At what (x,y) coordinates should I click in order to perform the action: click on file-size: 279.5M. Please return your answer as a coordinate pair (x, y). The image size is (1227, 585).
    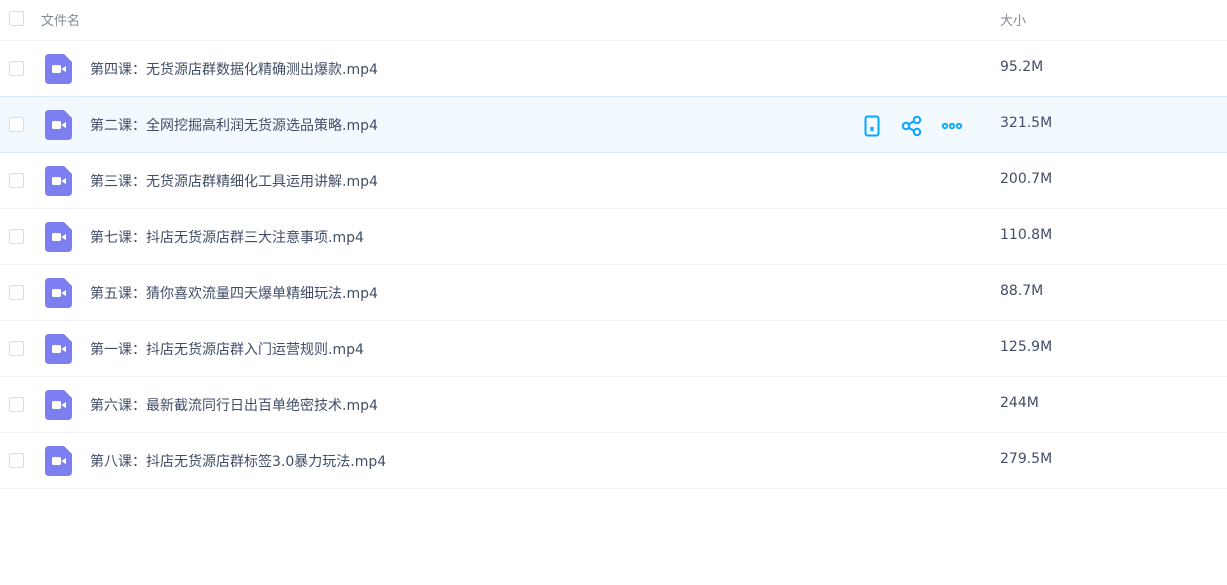
    Looking at the image, I should click on (1026, 459).